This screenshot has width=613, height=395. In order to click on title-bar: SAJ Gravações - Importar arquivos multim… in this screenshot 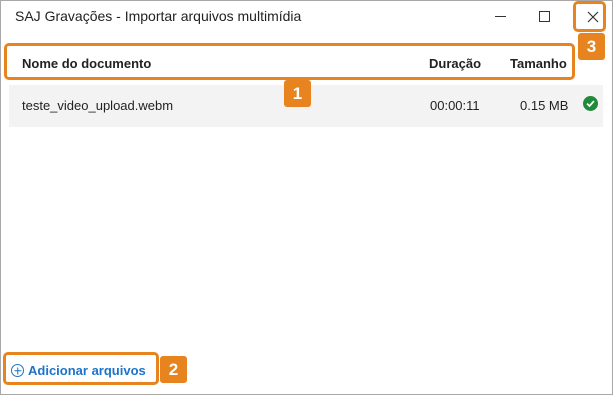, I will do `click(306, 16)`.